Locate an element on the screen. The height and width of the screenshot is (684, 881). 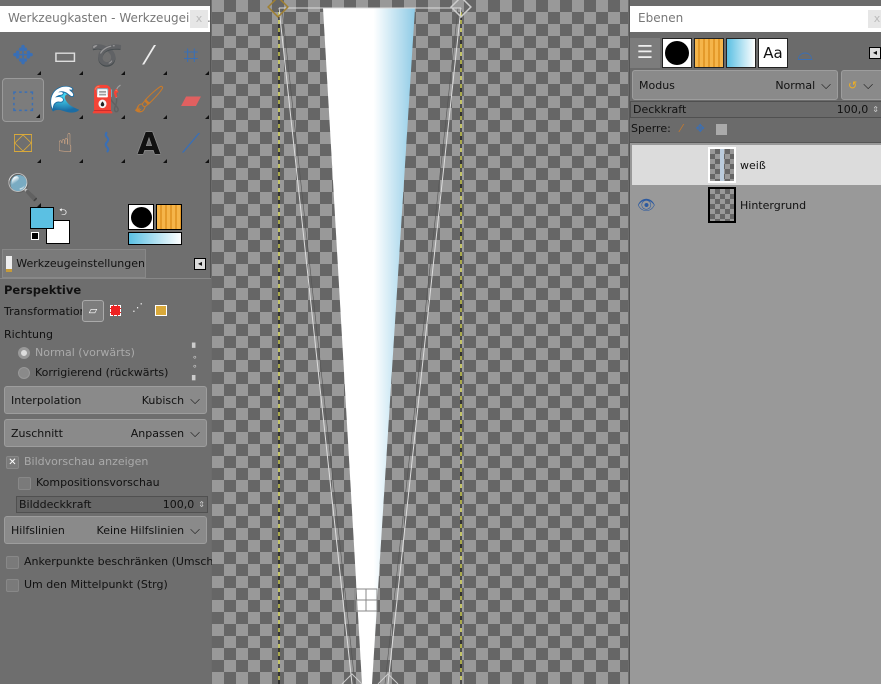
rect-select-tool: ▭ is located at coordinates (65, 56).